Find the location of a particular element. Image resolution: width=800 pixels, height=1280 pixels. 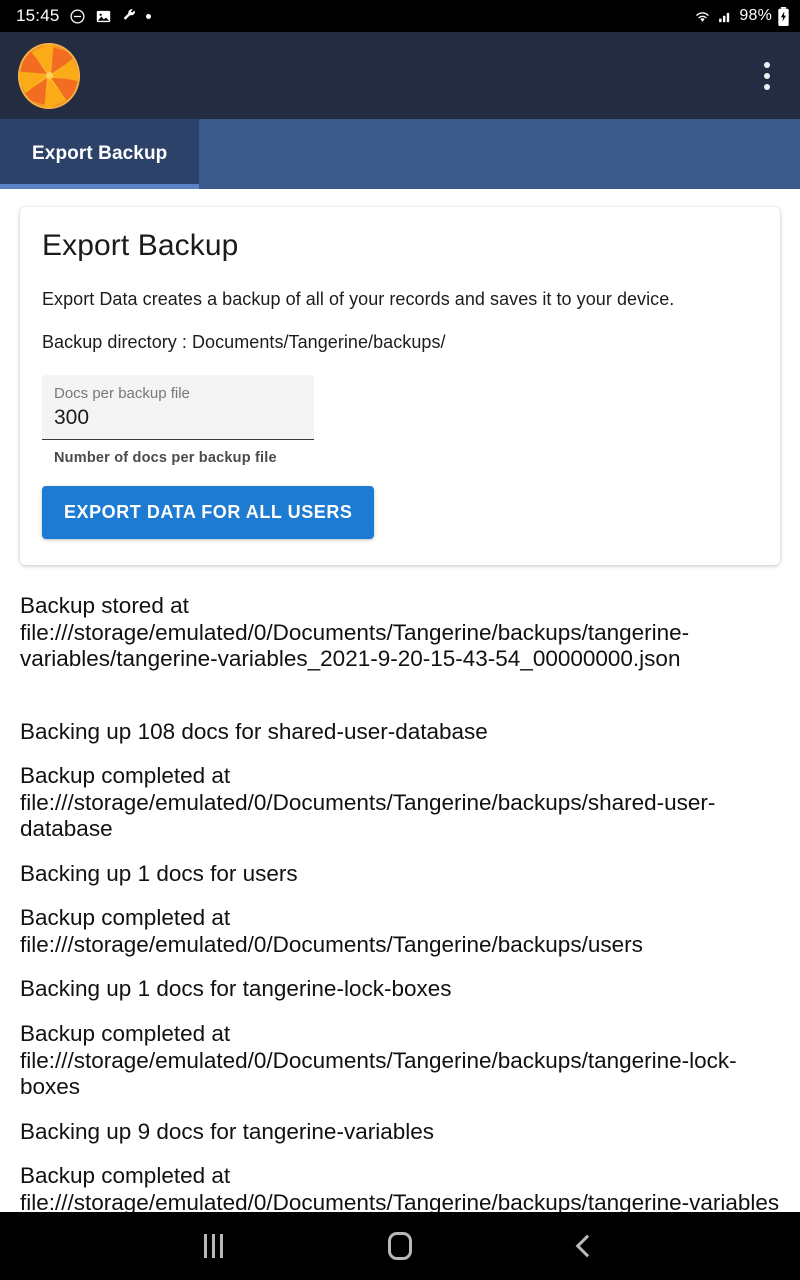

docs-per-backup-file-field: Docs per backup file is located at coordinates (178, 407).